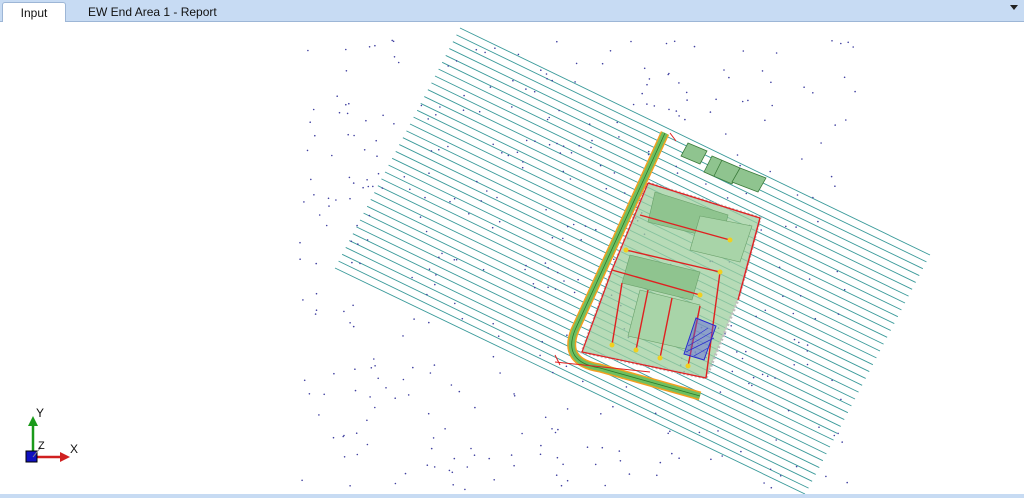 The image size is (1024, 498). What do you see at coordinates (152, 12) in the screenshot?
I see `tab-ew-end-area-report: EW End Area 1 - Report` at bounding box center [152, 12].